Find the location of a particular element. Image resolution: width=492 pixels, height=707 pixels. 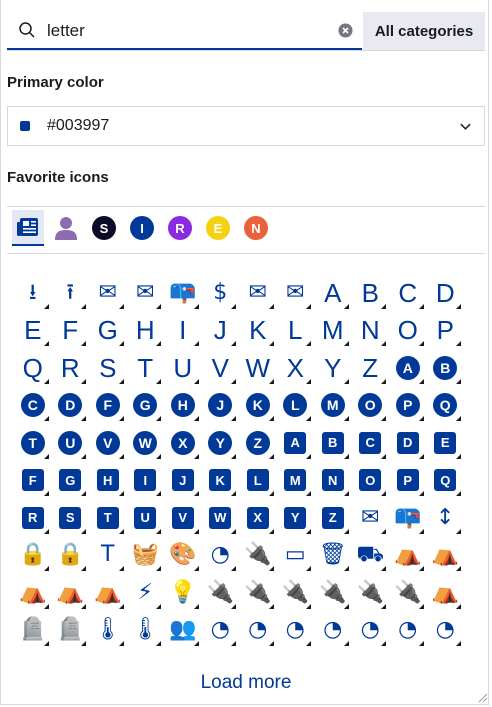

icon-cell: ⭳ is located at coordinates (33, 293).